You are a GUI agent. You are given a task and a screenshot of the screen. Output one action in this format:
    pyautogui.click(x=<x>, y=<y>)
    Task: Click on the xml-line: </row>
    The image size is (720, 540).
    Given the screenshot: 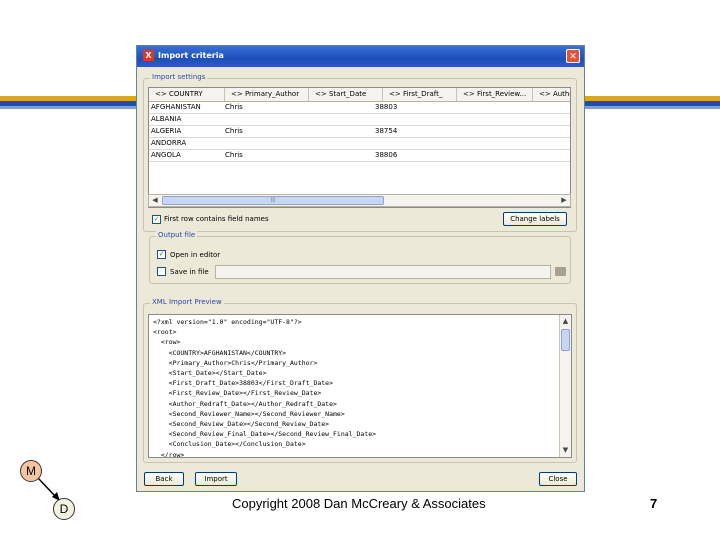 What is the action you would take?
    pyautogui.click(x=169, y=454)
    